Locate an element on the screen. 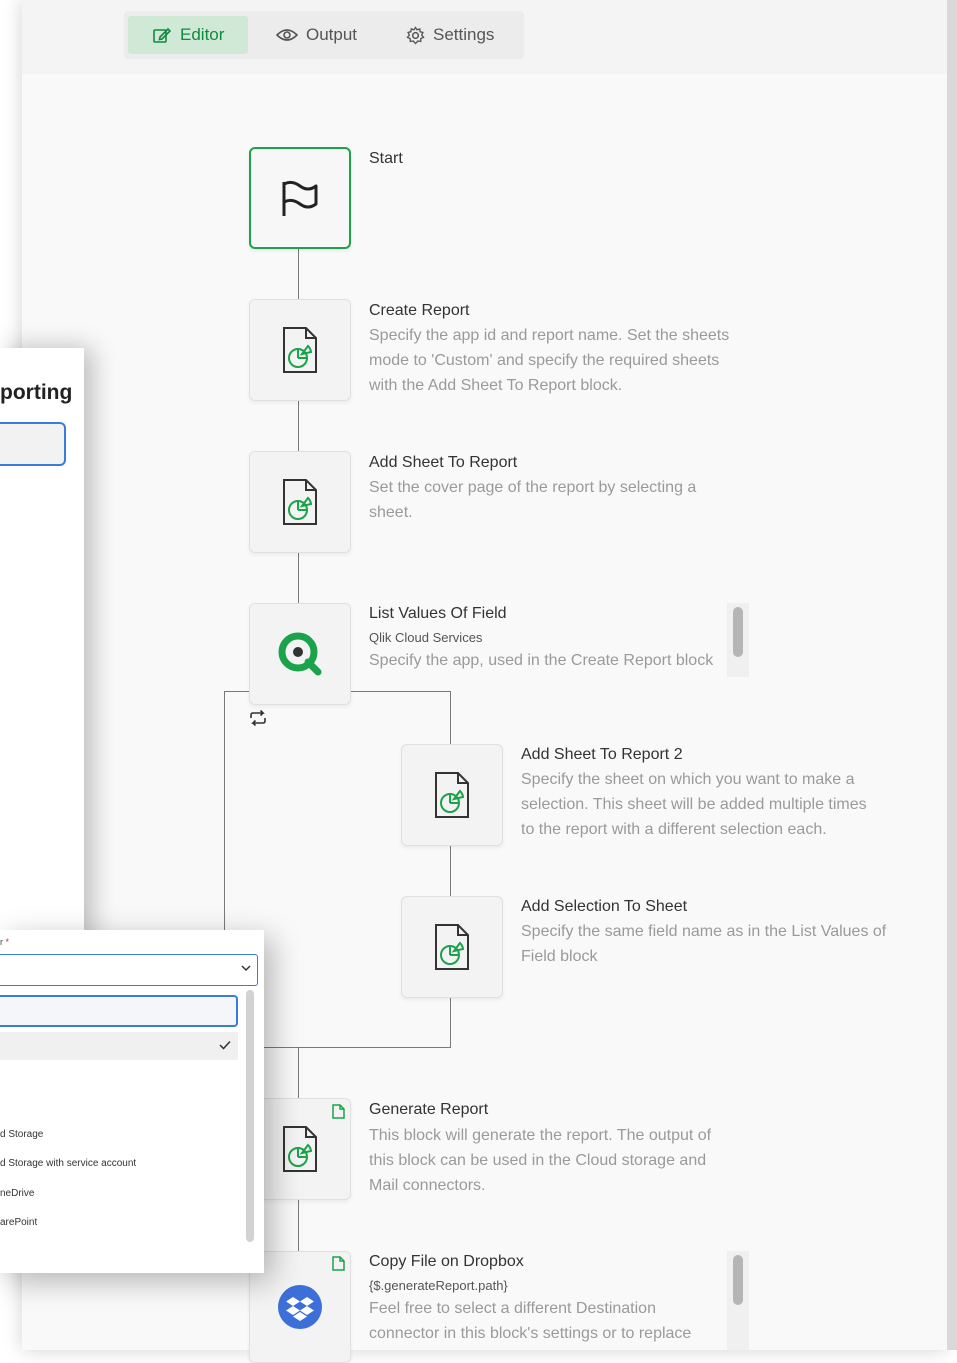 This screenshot has height=1363, width=957. loop-line-return is located at coordinates (450, 1022).